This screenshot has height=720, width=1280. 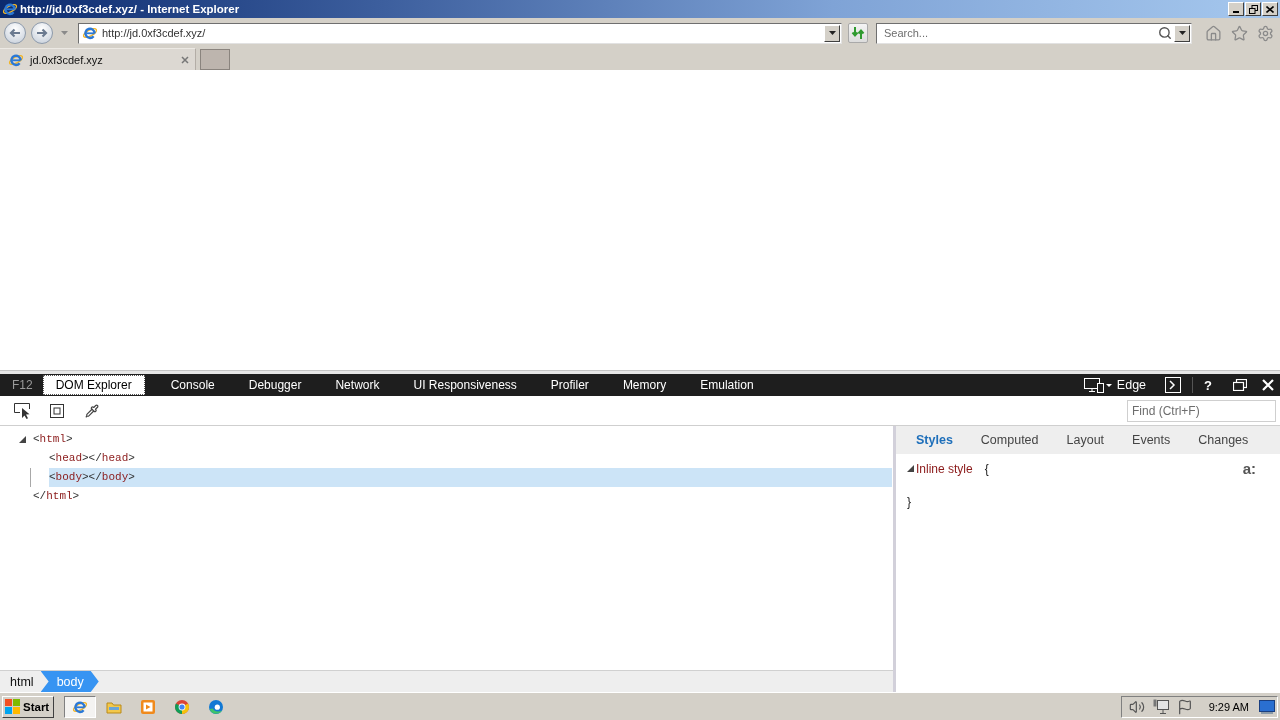 I want to click on eyedropper-icon, so click(x=92, y=410).